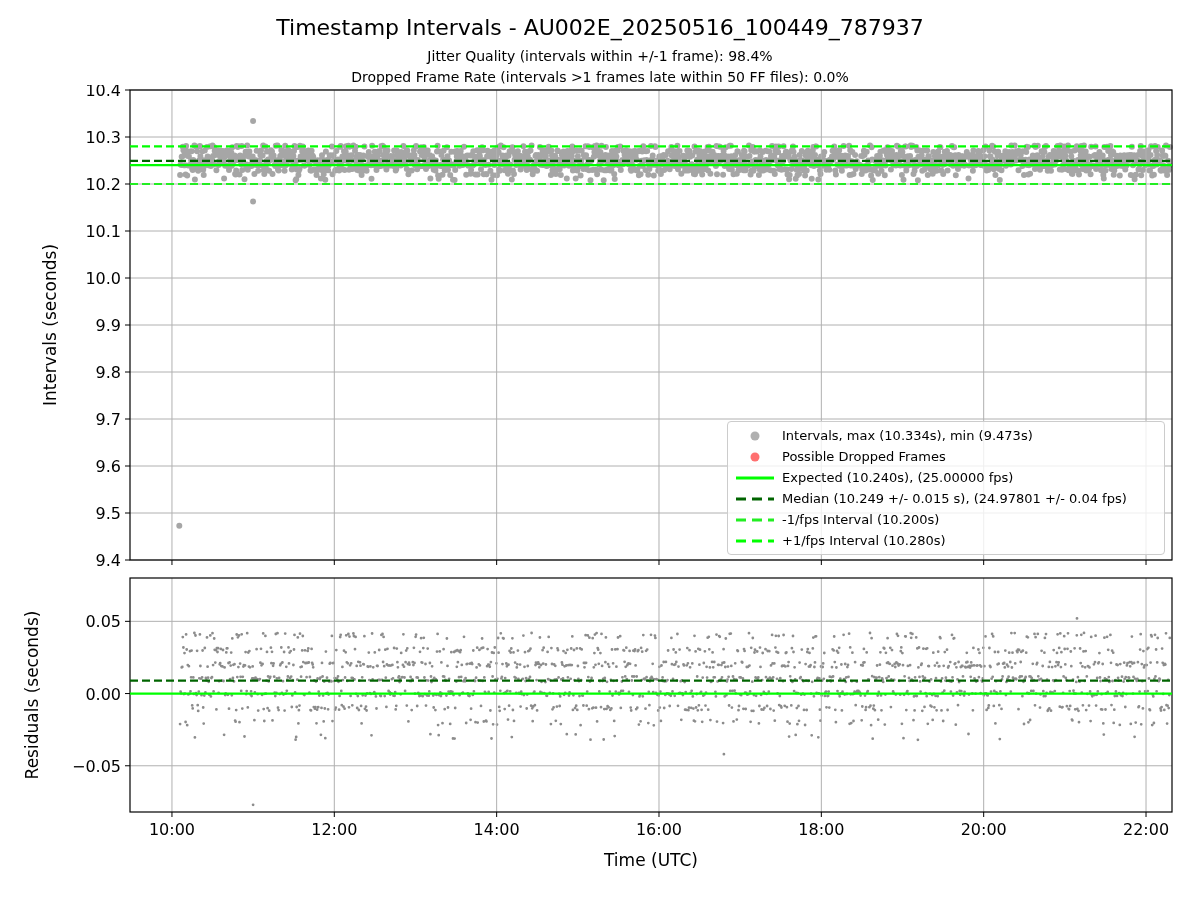  I want to click on y-tick-label: 10.1, so click(103, 231).